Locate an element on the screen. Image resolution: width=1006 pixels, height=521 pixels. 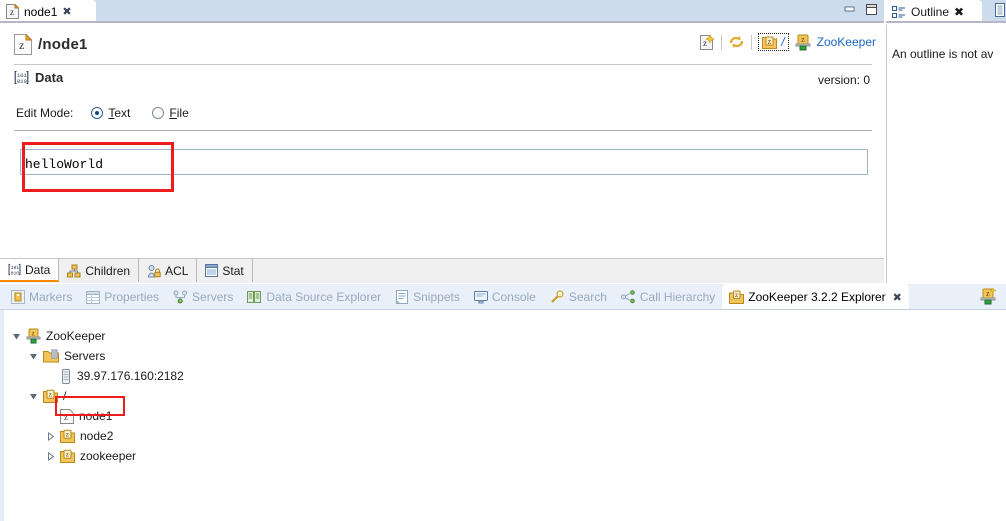
subtab-stat: Stat is located at coordinates (225, 270).